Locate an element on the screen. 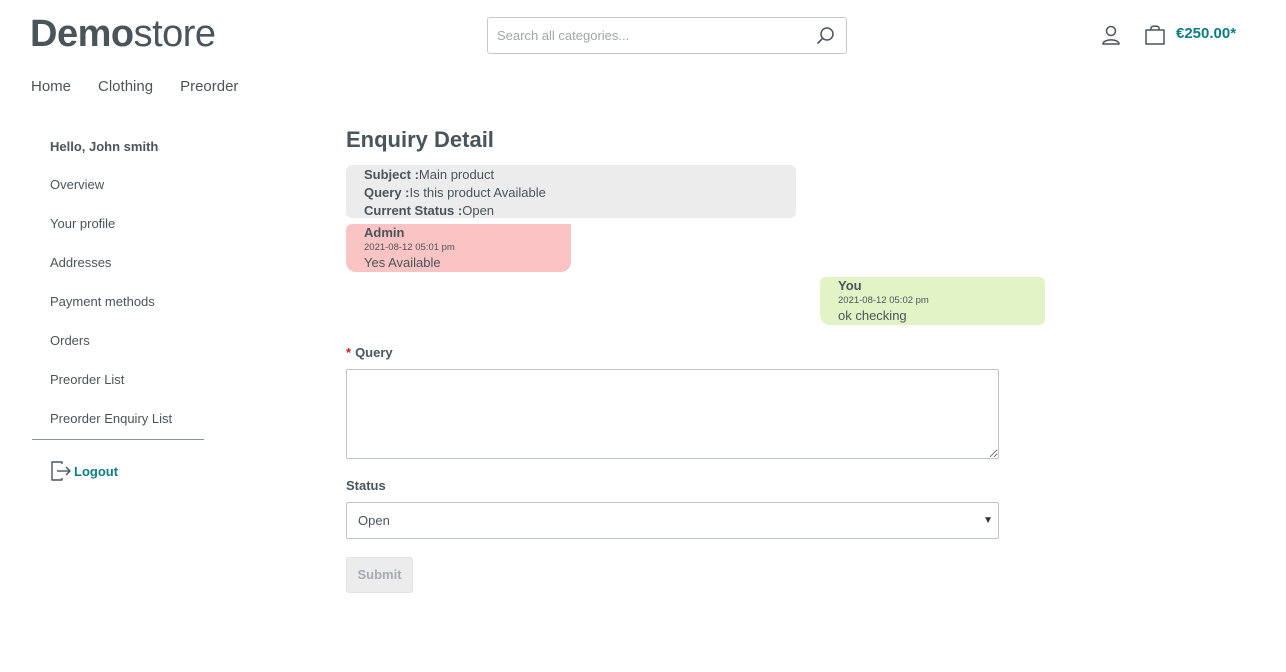 The image size is (1286, 672). subject-value: Main product is located at coordinates (456, 174).